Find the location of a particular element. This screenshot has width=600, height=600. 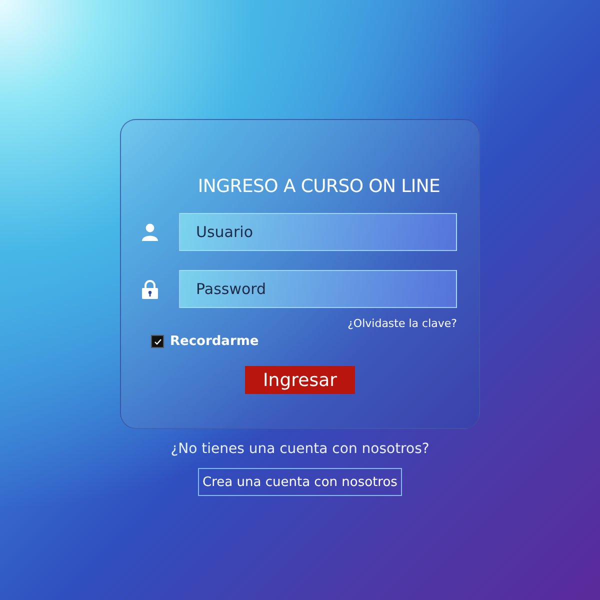

login-title: INGRESO A CURSO ON LINE is located at coordinates (319, 186).